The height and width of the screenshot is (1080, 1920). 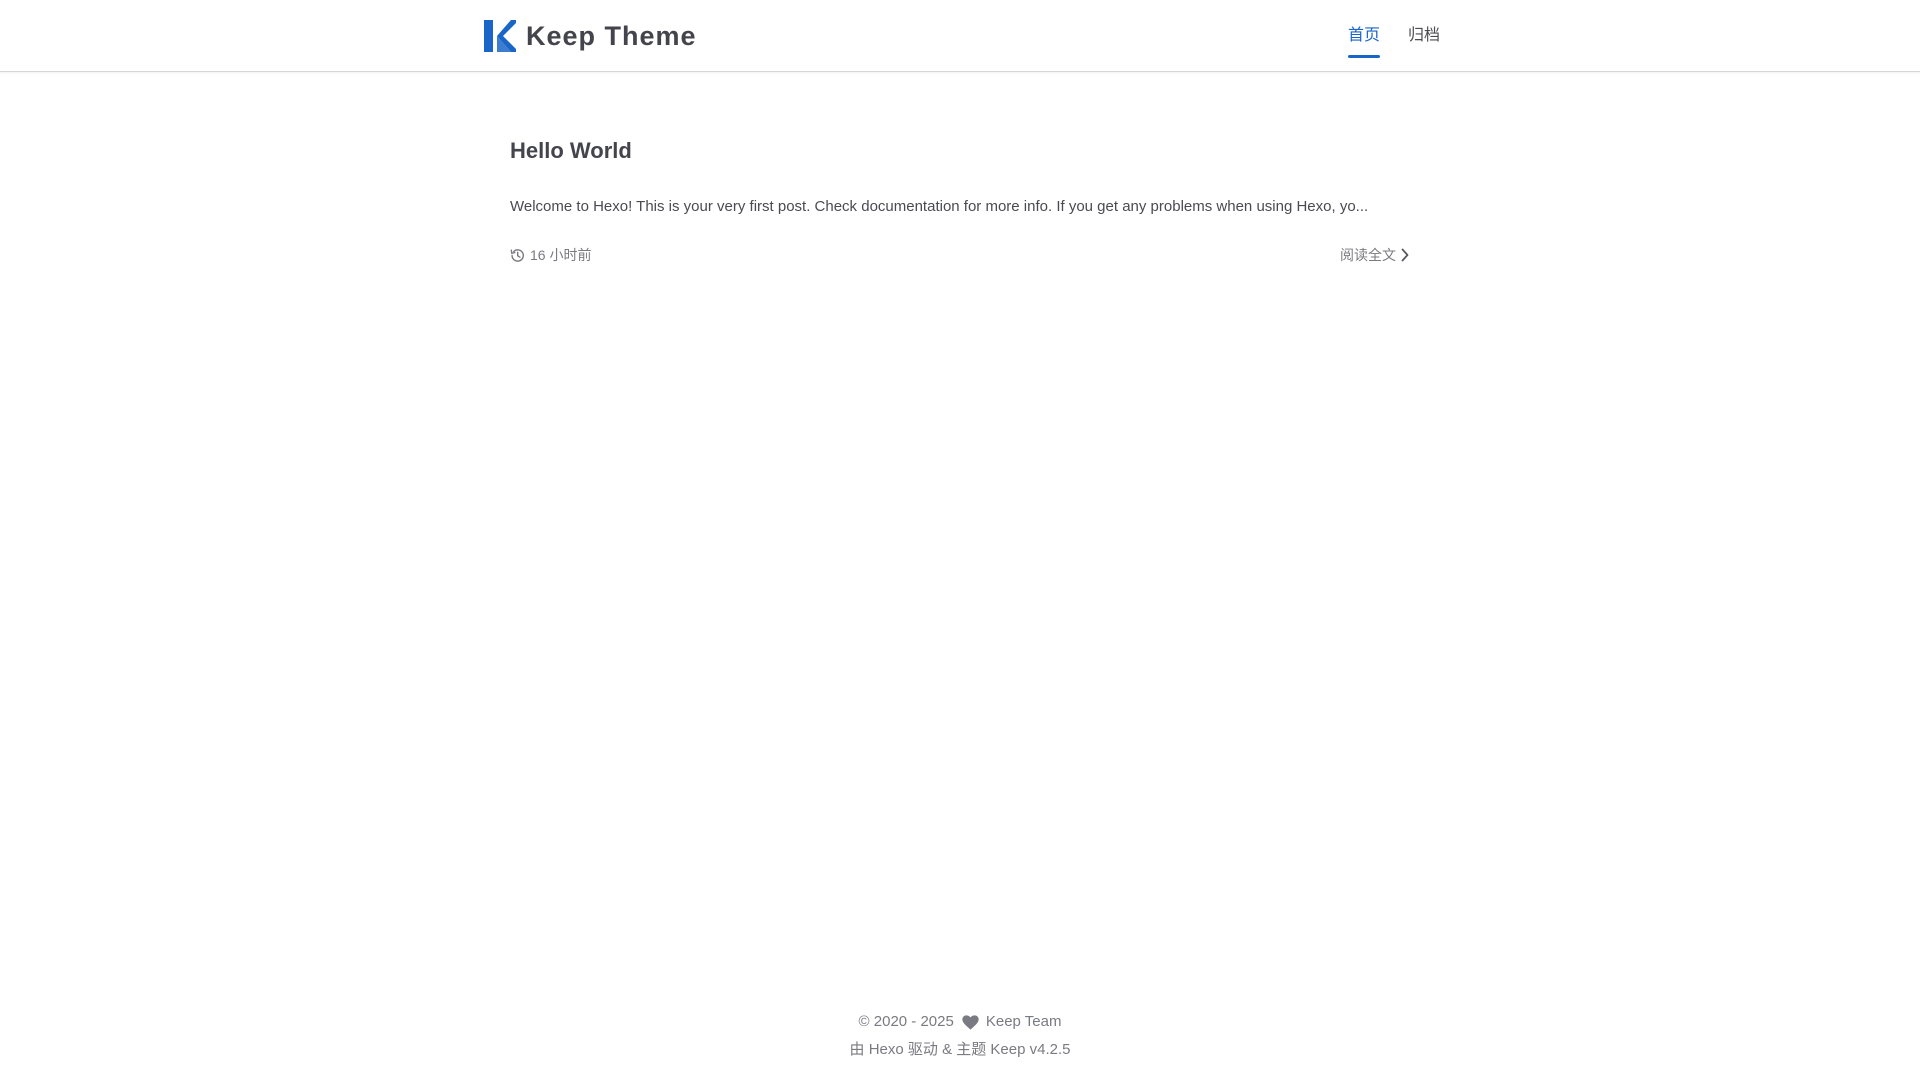 I want to click on footer-team: Keep Team, so click(x=1023, y=1021).